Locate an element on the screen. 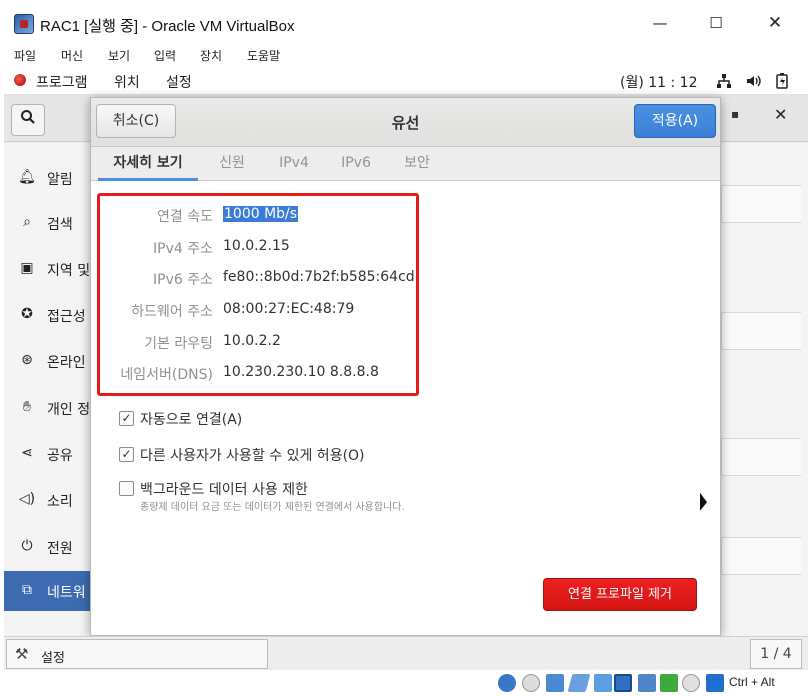 The image size is (808, 697). menu-machine: 머신 is located at coordinates (72, 55).